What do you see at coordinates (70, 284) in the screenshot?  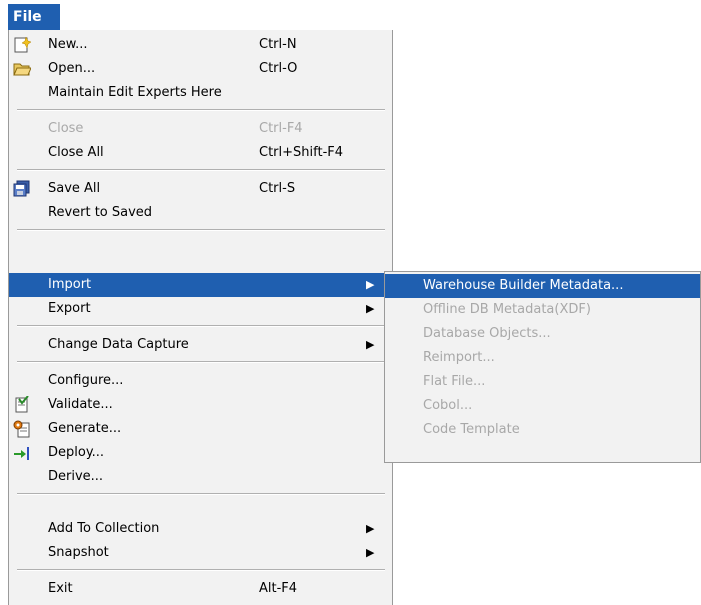 I see `menu-item-label: Import` at bounding box center [70, 284].